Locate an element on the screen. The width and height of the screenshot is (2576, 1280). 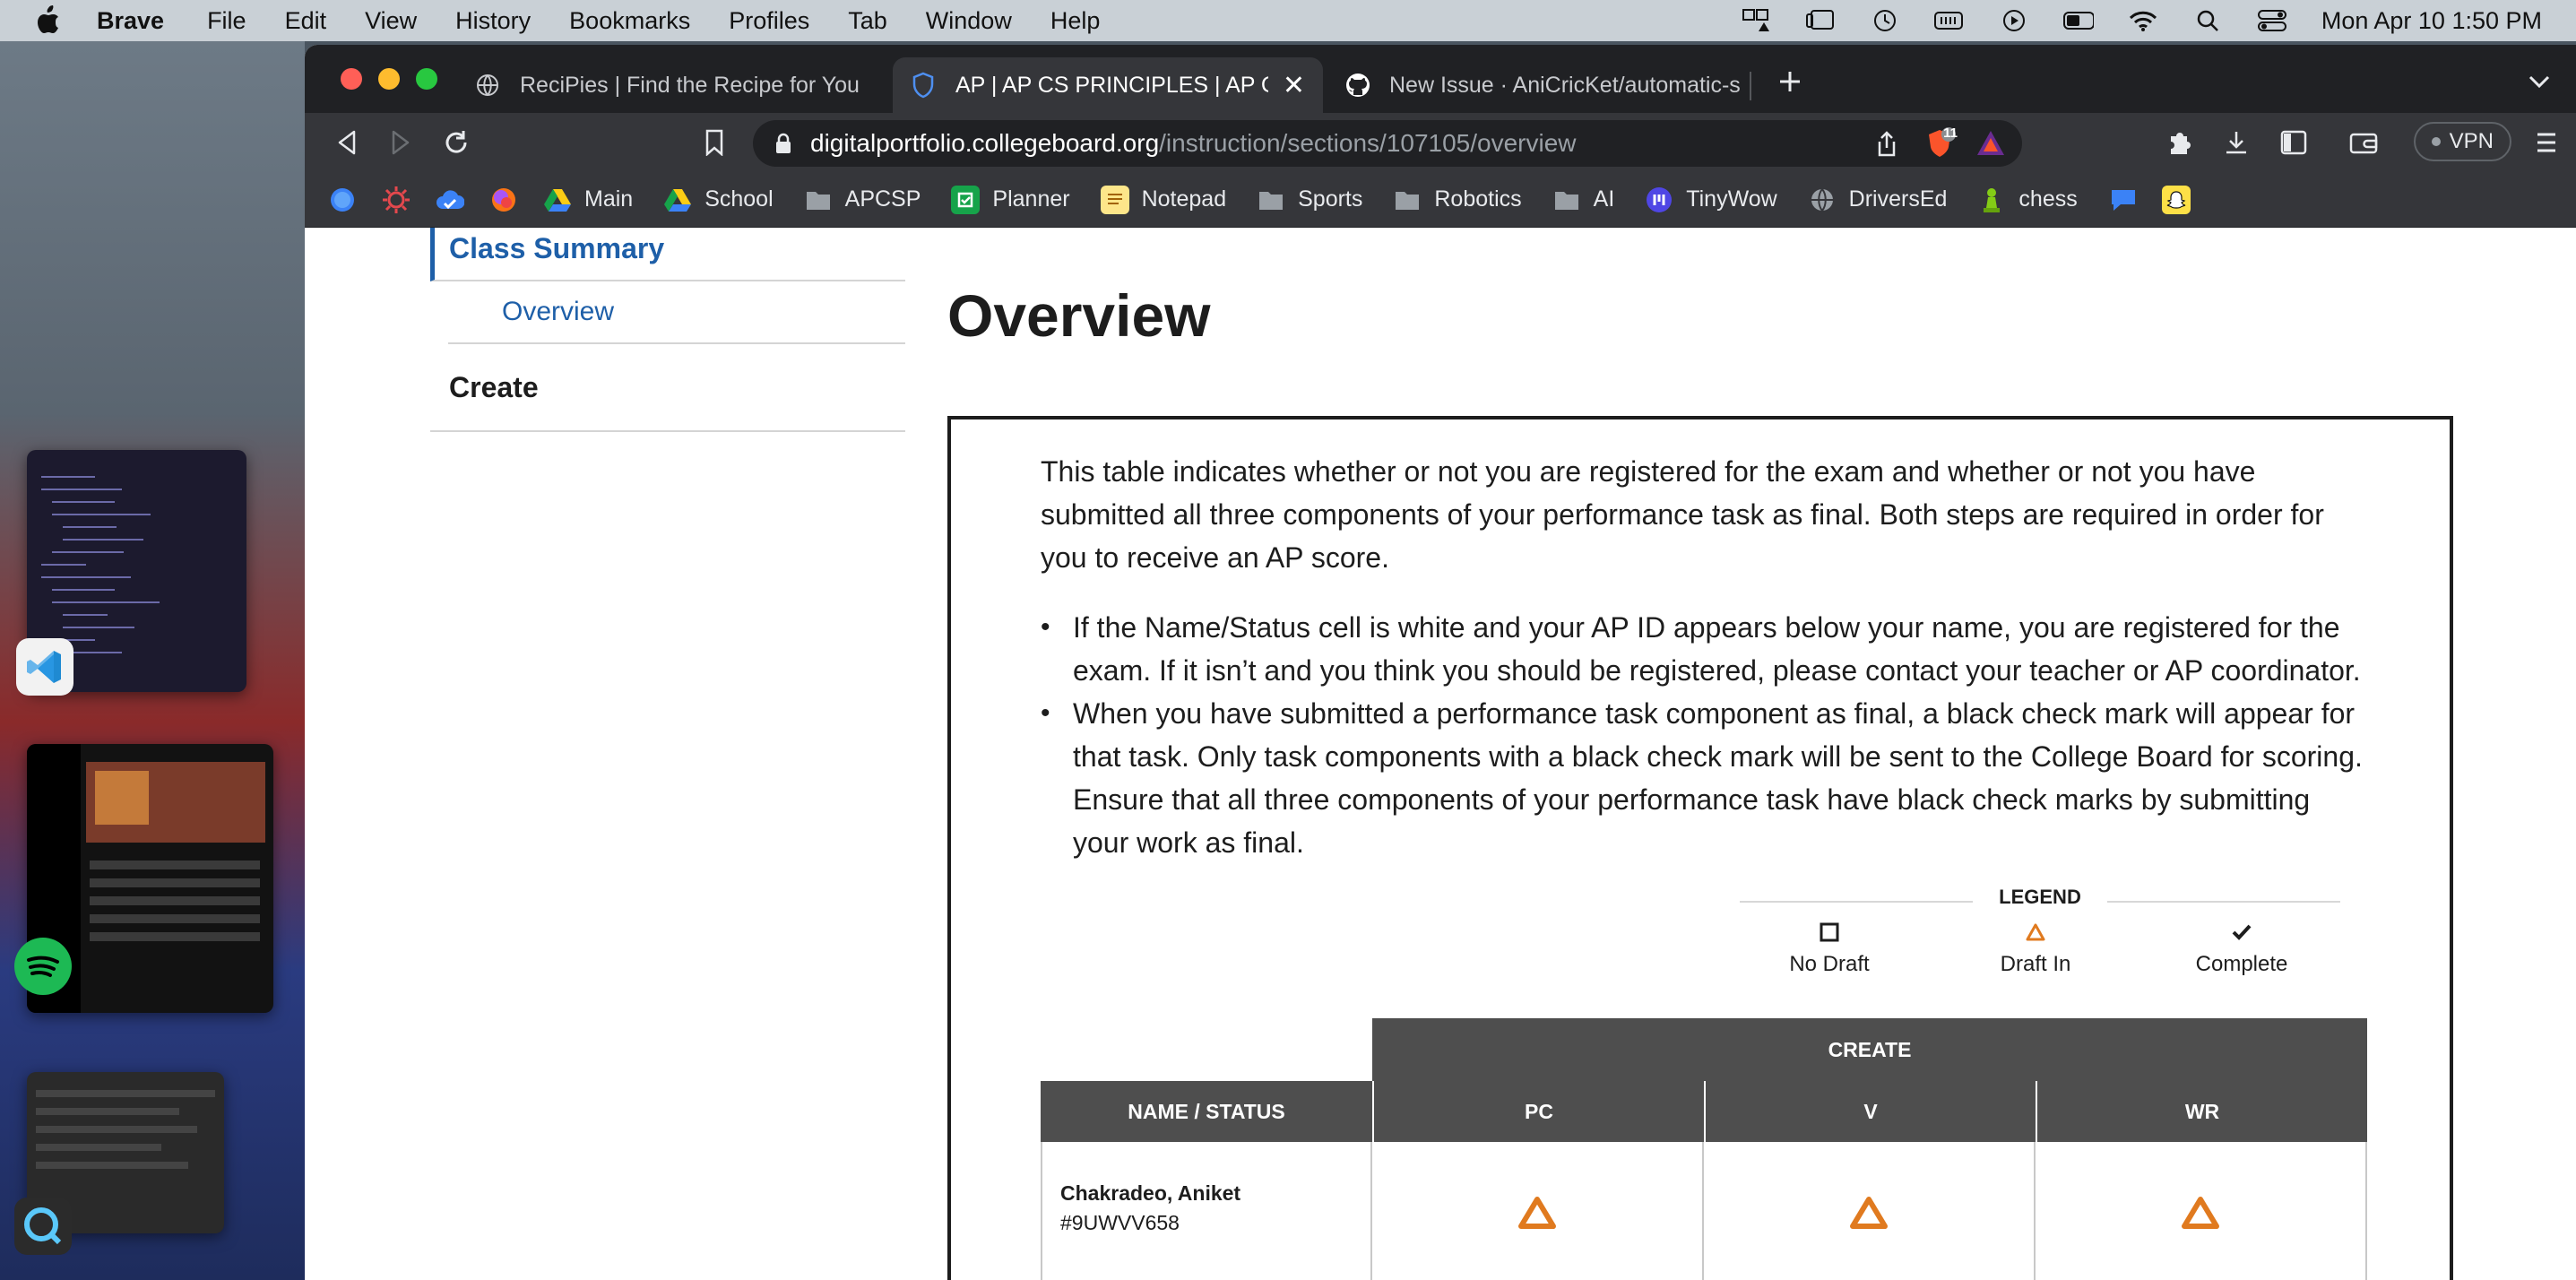
bookmark-label: TinyWow is located at coordinates (1731, 199).